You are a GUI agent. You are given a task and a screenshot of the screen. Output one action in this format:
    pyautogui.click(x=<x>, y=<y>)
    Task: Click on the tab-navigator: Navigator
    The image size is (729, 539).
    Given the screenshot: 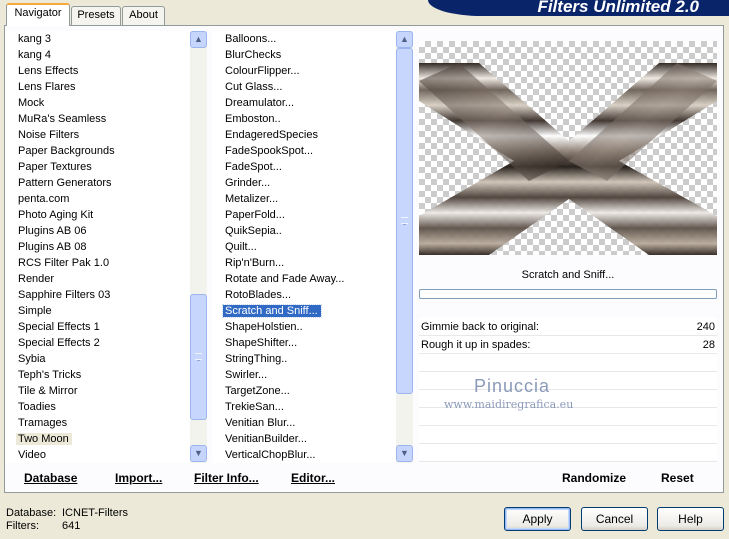 What is the action you would take?
    pyautogui.click(x=38, y=14)
    